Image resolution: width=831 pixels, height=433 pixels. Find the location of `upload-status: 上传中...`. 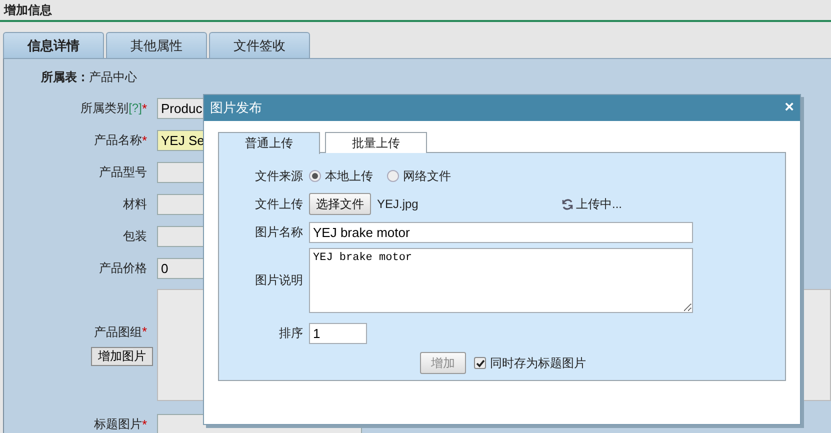

upload-status: 上传中... is located at coordinates (599, 204).